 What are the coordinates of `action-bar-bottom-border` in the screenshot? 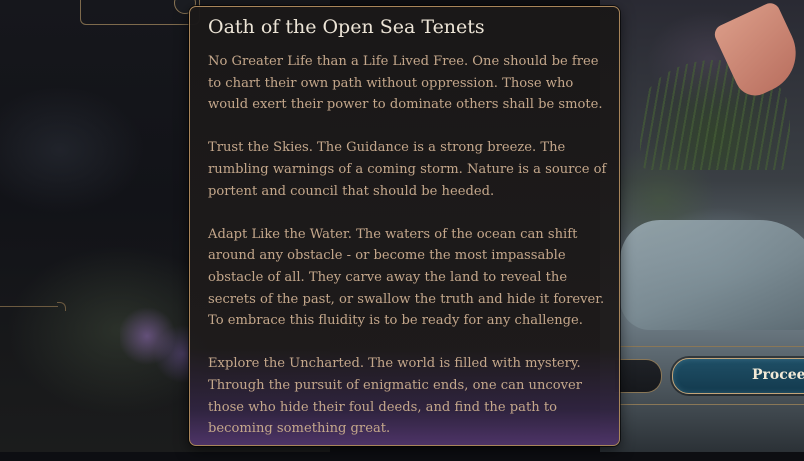 It's located at (712, 404).